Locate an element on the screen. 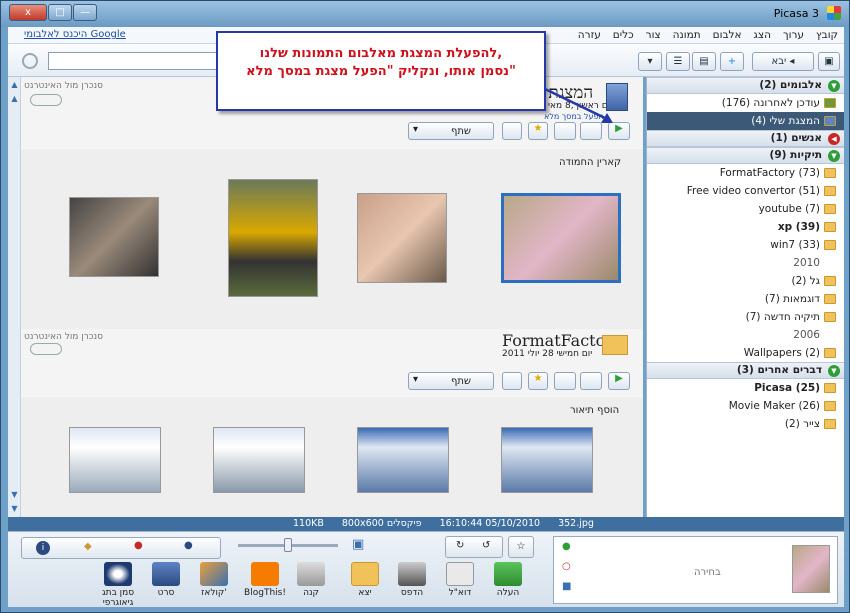 This screenshot has width=850, height=613. sidebar-item-my-slideshow: המצגת שלי (4) is located at coordinates (745, 121).